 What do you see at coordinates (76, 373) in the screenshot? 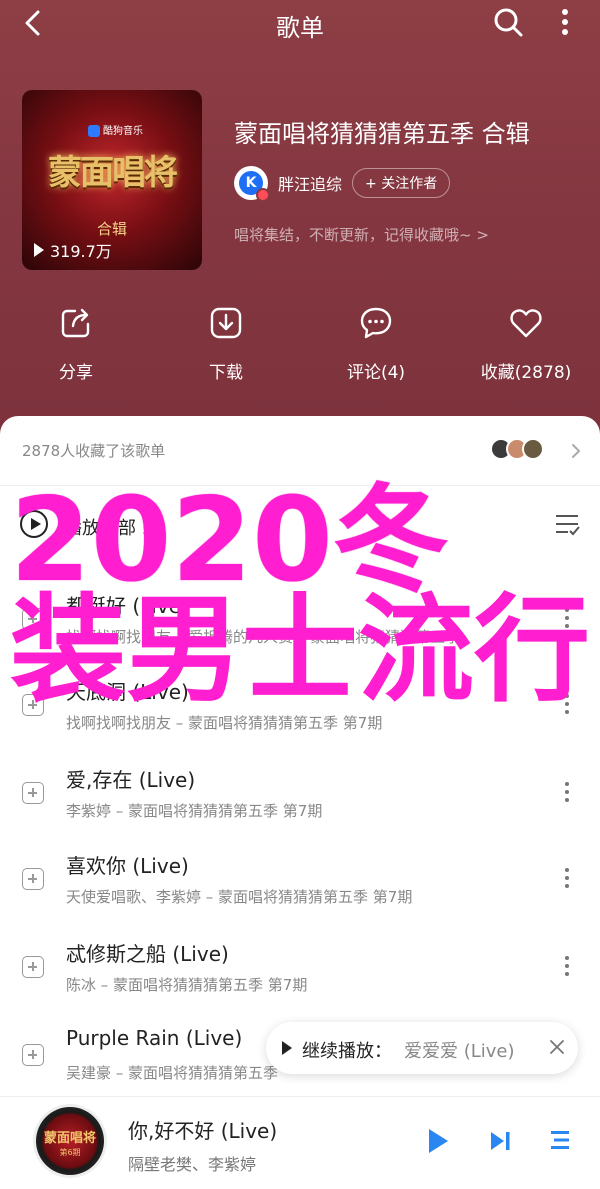
I see `share-label: 分享` at bounding box center [76, 373].